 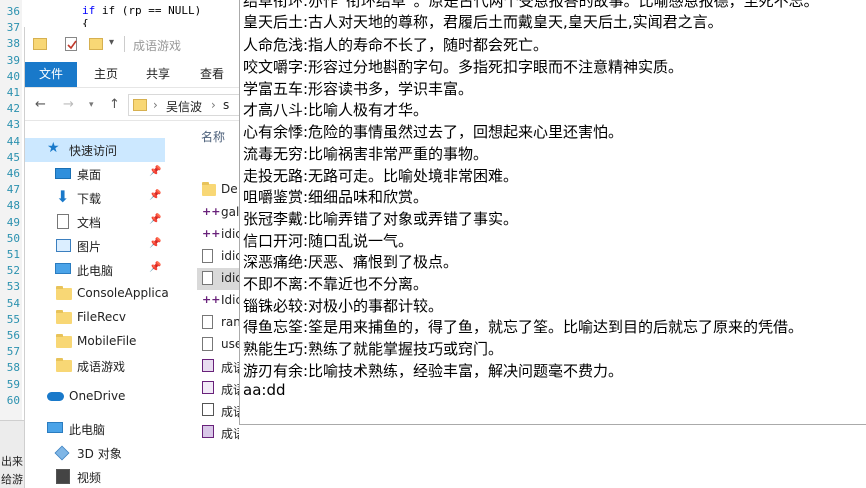 I want to click on text-line: 张冠李戴:比喻弄错了对象或弄错了事实。, so click(x=381, y=219).